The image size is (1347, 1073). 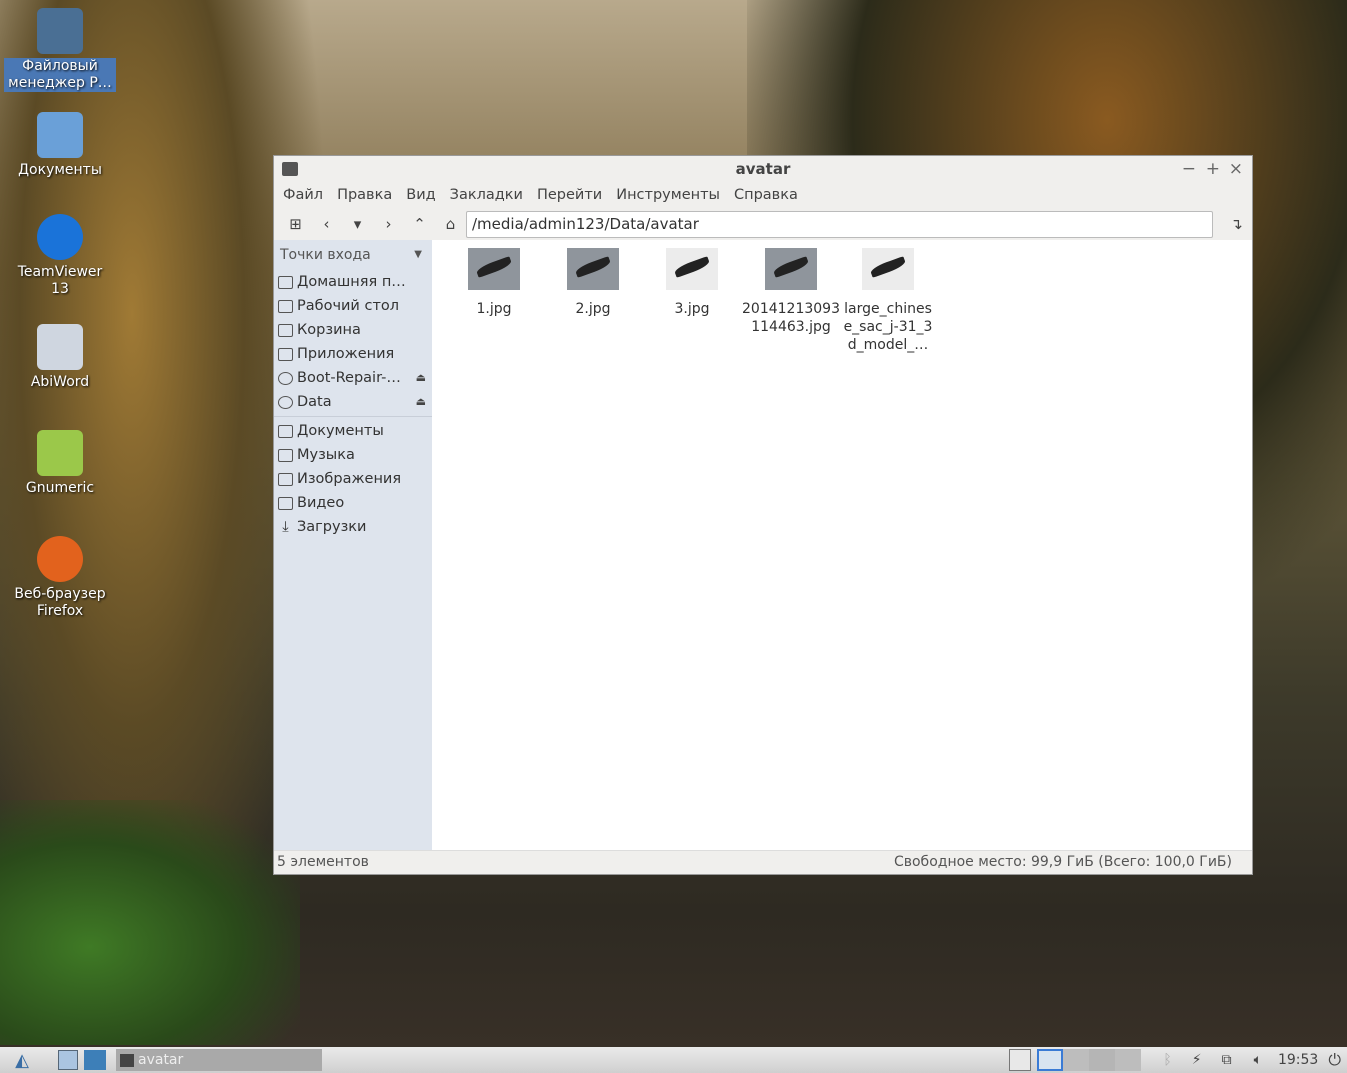 I want to click on file-item: 3.jpg, so click(x=692, y=283).